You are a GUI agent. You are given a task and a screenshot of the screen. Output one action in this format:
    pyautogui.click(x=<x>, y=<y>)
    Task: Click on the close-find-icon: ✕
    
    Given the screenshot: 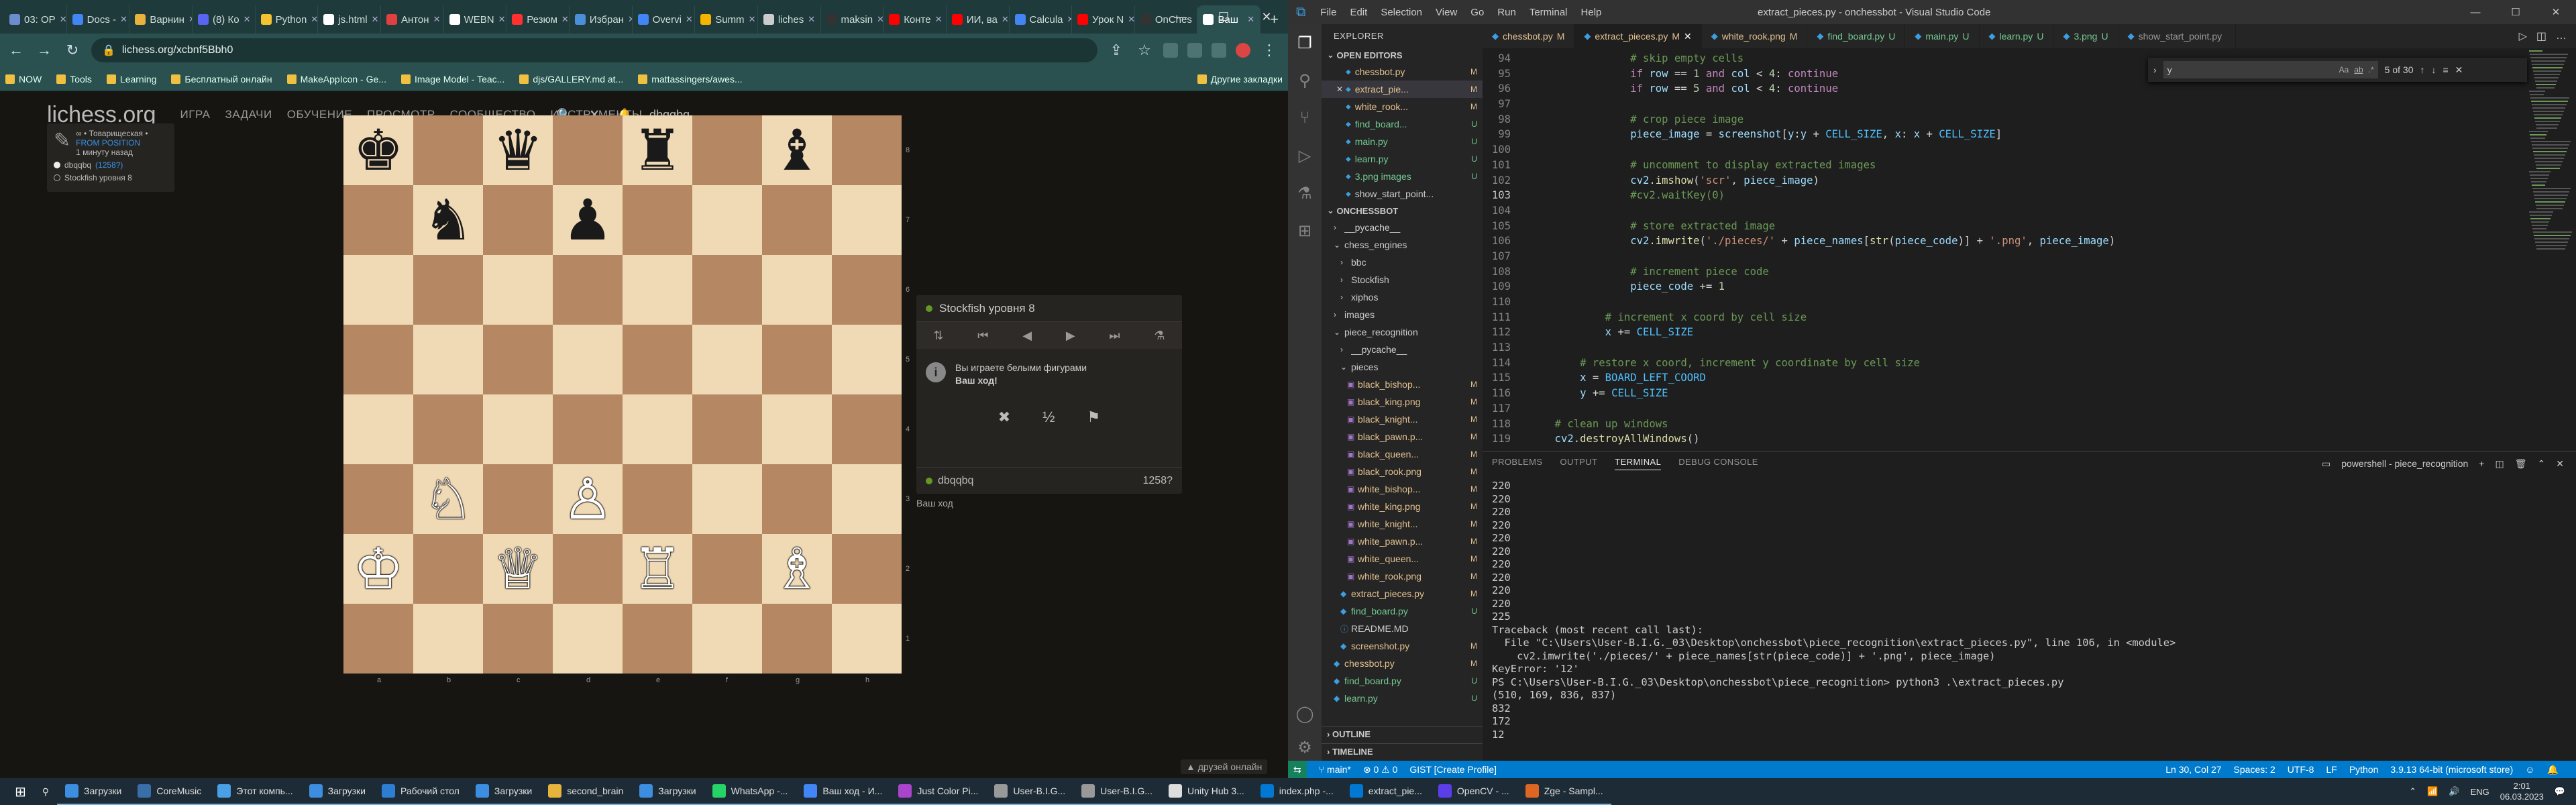 What is the action you would take?
    pyautogui.click(x=2459, y=70)
    